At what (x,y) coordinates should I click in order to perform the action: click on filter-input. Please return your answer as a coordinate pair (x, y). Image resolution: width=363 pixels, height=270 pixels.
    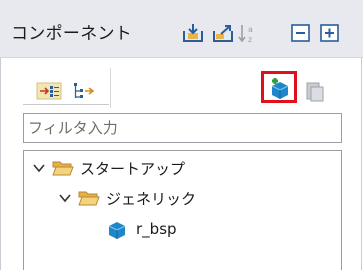
    Looking at the image, I should click on (182, 128).